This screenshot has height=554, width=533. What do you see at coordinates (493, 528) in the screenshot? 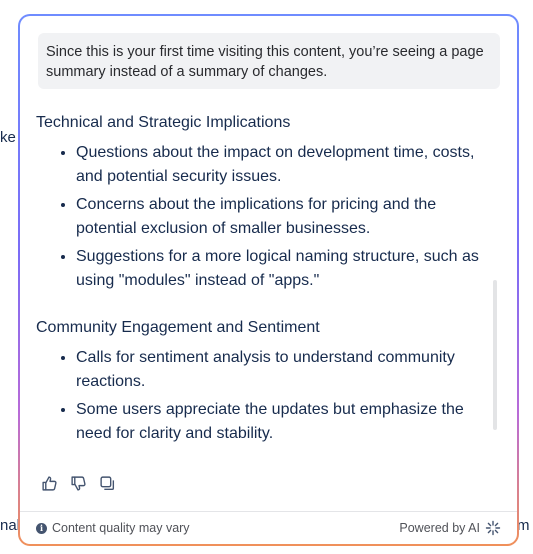
I see `ai-sparkle-icon` at bounding box center [493, 528].